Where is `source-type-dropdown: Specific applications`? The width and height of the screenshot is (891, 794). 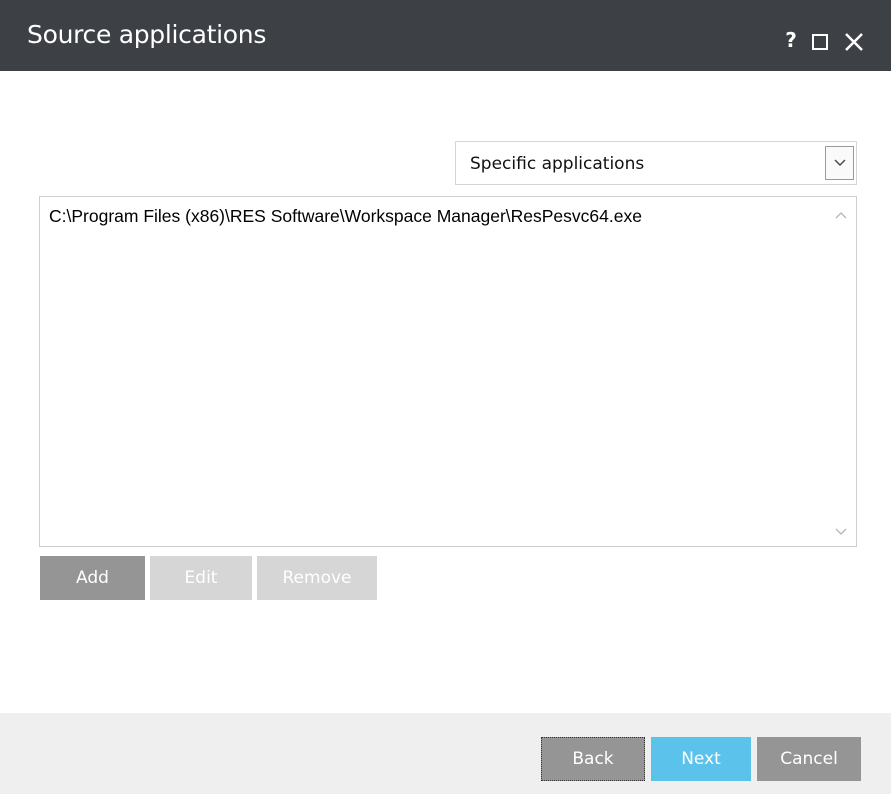
source-type-dropdown: Specific applications is located at coordinates (656, 163).